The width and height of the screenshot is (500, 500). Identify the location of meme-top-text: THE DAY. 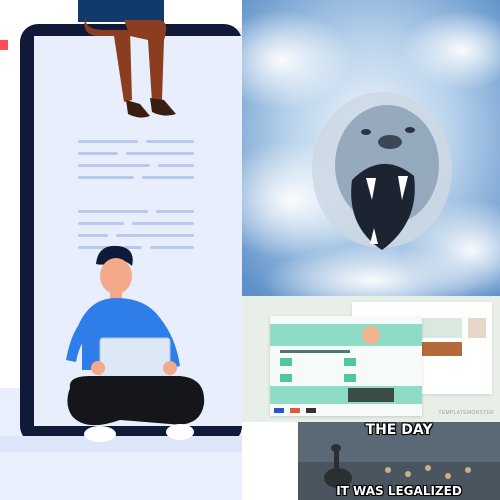
(399, 430).